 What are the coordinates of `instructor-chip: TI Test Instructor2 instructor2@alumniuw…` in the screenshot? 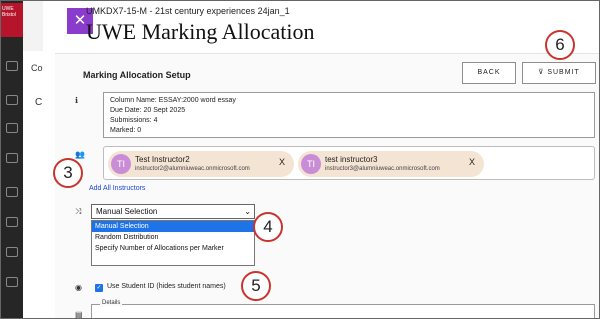 It's located at (201, 164).